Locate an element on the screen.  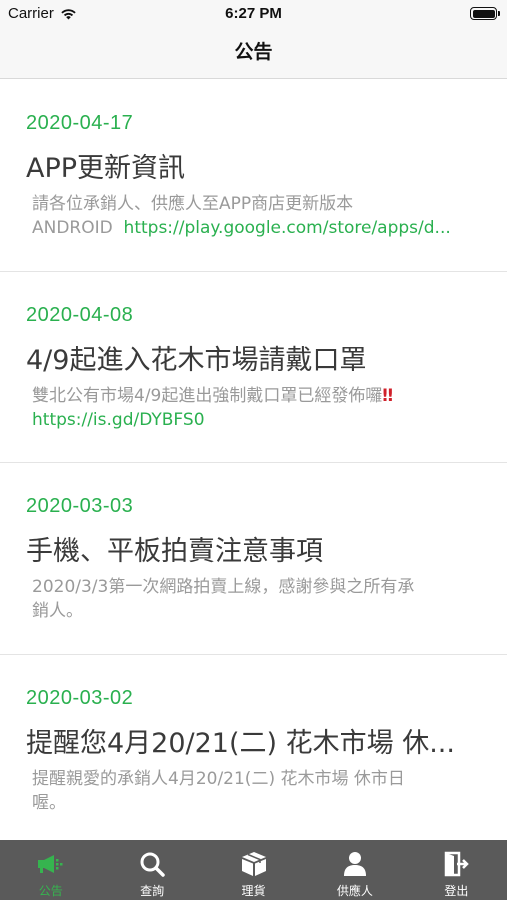
announcement-title: 手機、平板拍賣注意事項 is located at coordinates (174, 551).